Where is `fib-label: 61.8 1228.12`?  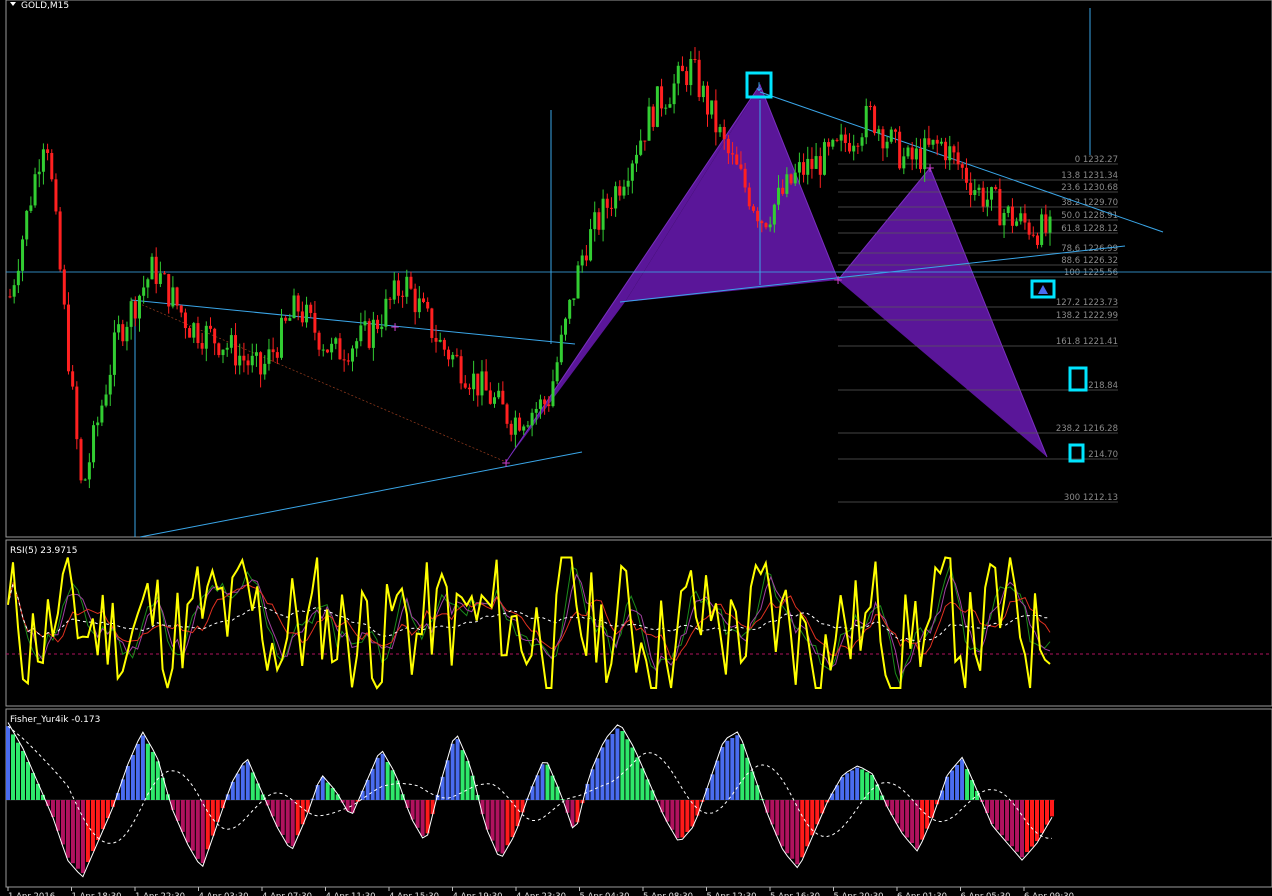 fib-label: 61.8 1228.12 is located at coordinates (1089, 229).